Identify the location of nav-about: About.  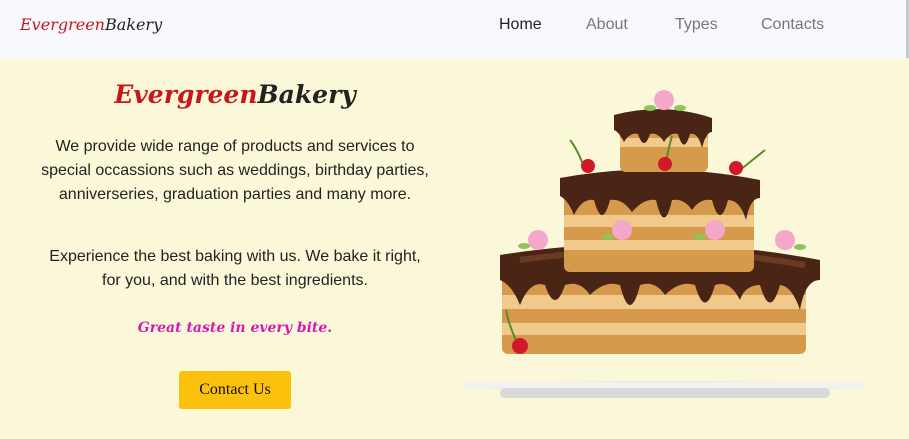
(607, 25).